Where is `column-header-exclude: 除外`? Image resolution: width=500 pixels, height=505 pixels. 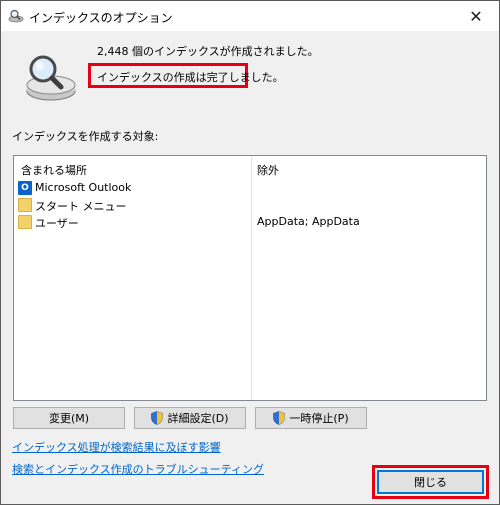 column-header-exclude: 除外 is located at coordinates (268, 170).